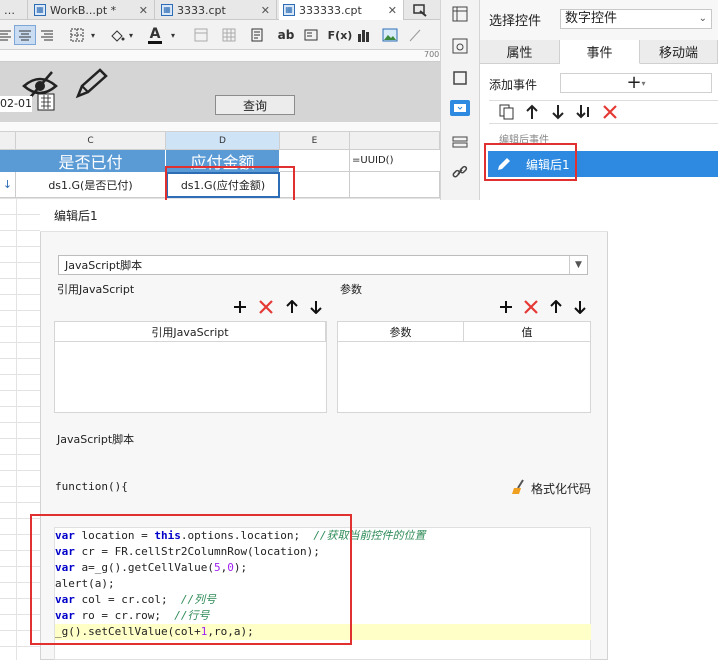 The width and height of the screenshot is (718, 660). I want to click on ruler: 700, so click(220, 56).